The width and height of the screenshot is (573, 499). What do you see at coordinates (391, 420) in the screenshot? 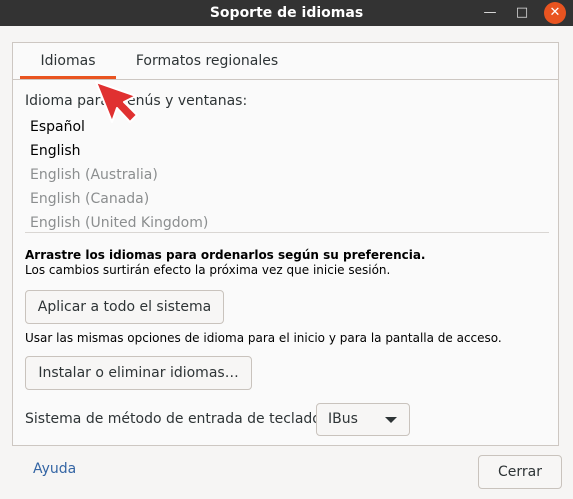
I see `chevron-down-icon` at bounding box center [391, 420].